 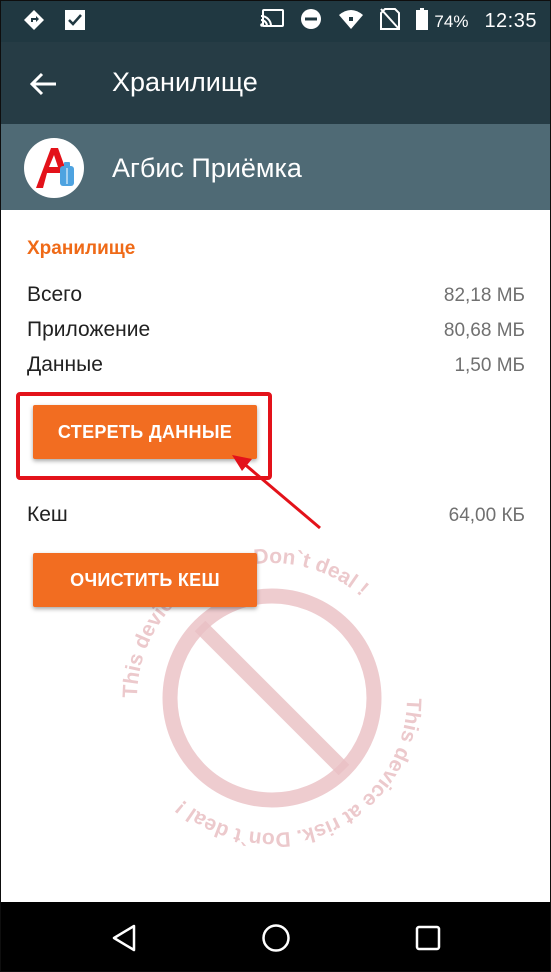 I want to click on battery-percent: 74%, so click(x=451, y=21).